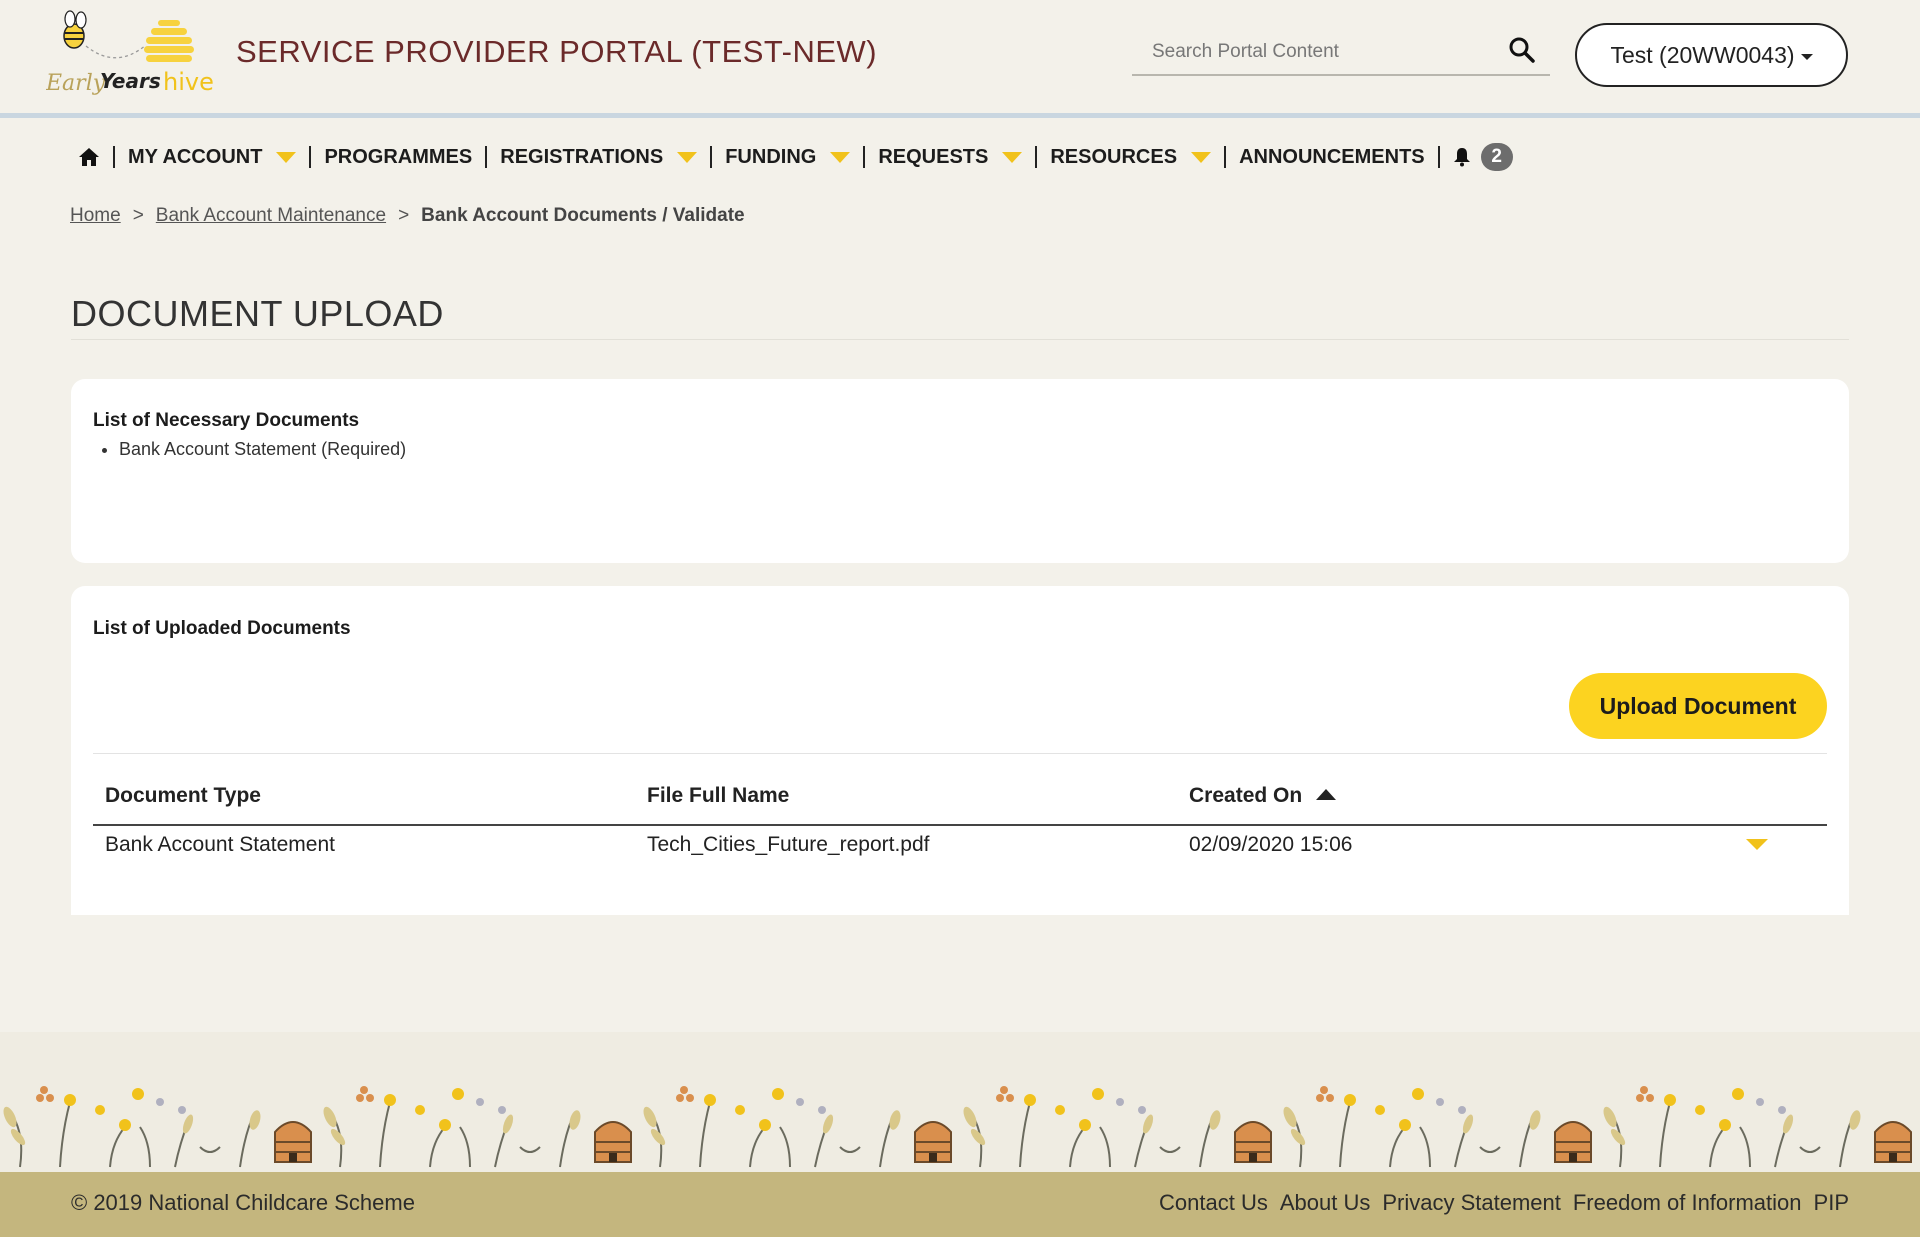  I want to click on cell-created-on: 02/09/2020 15:06, so click(1271, 844).